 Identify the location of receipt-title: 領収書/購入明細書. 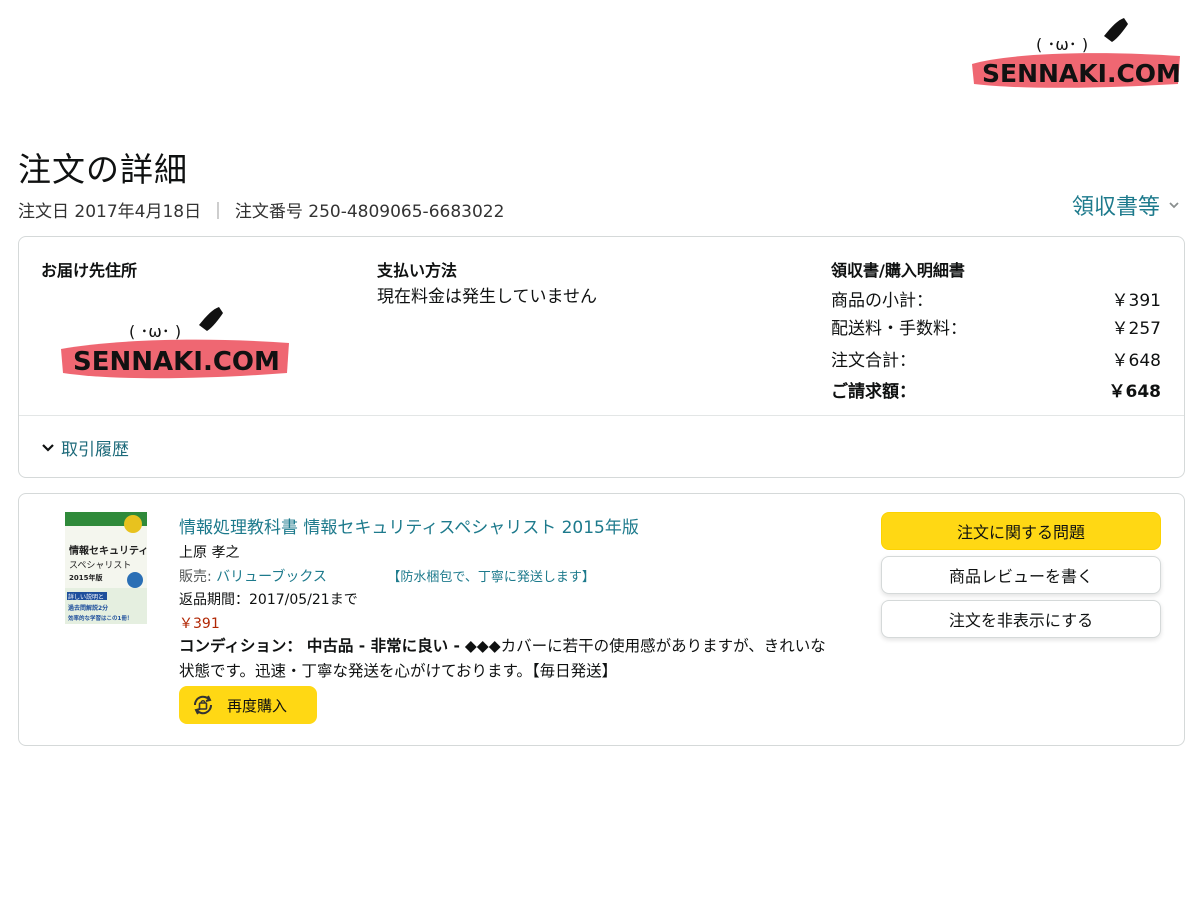
(898, 270).